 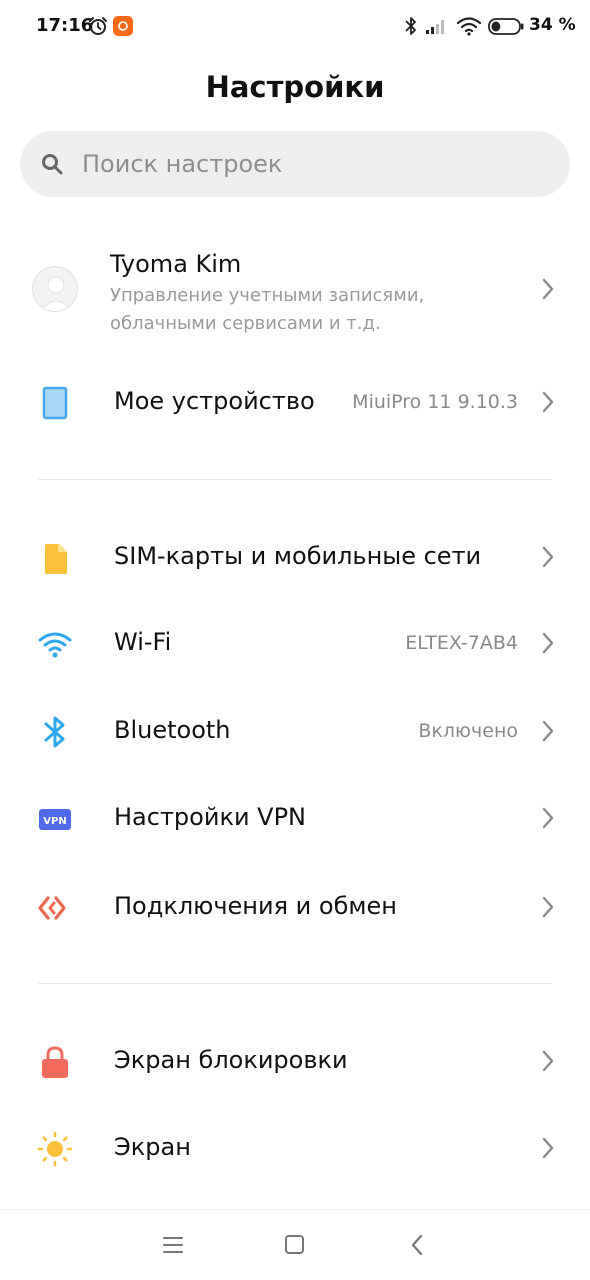 What do you see at coordinates (55, 403) in the screenshot?
I see `tablet-icon` at bounding box center [55, 403].